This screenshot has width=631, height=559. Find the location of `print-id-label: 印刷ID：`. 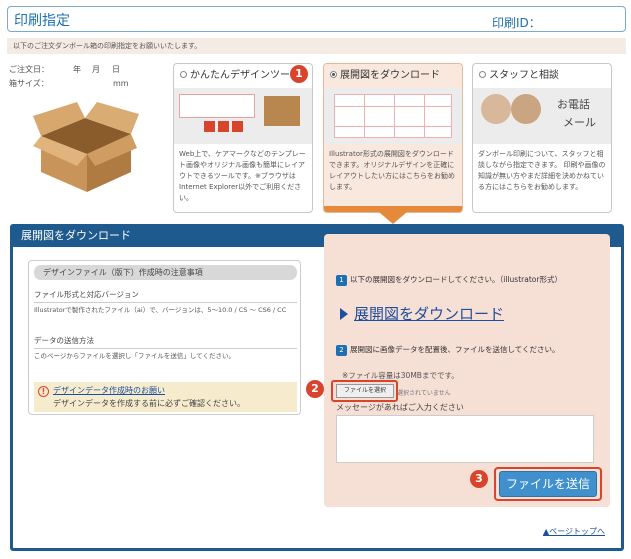

print-id-label: 印刷ID： is located at coordinates (516, 23).